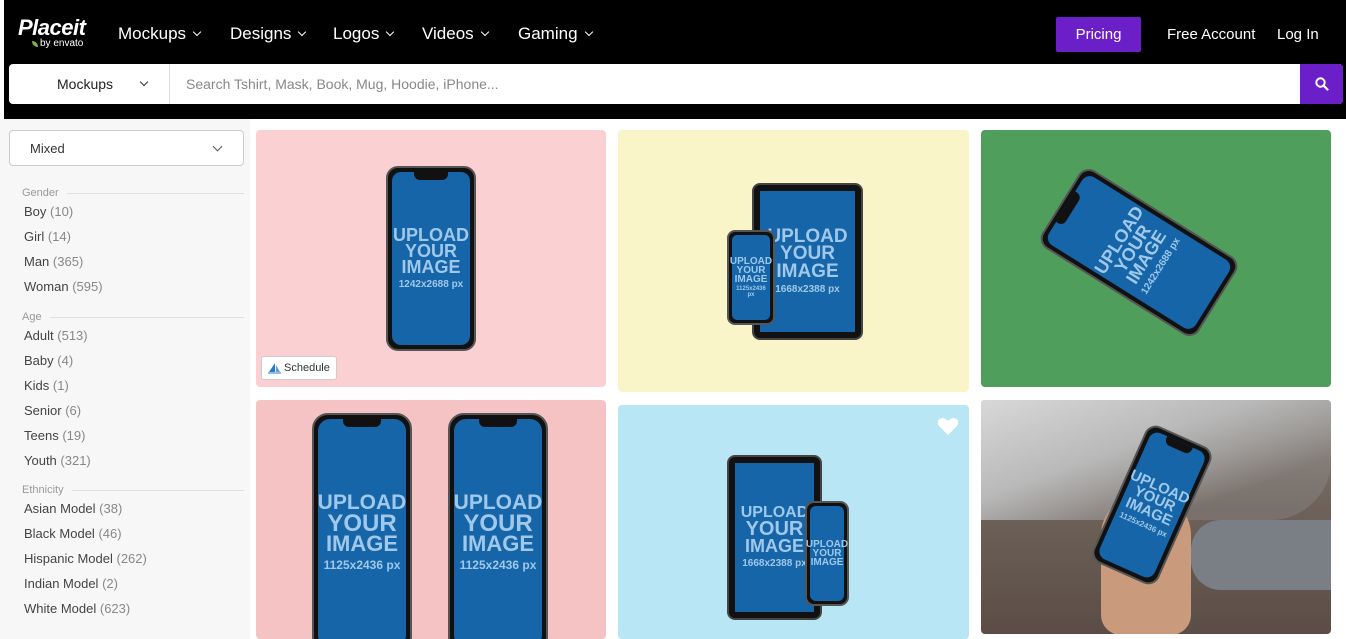 This screenshot has width=1346, height=639. I want to click on filter-label: Man, so click(37, 261).